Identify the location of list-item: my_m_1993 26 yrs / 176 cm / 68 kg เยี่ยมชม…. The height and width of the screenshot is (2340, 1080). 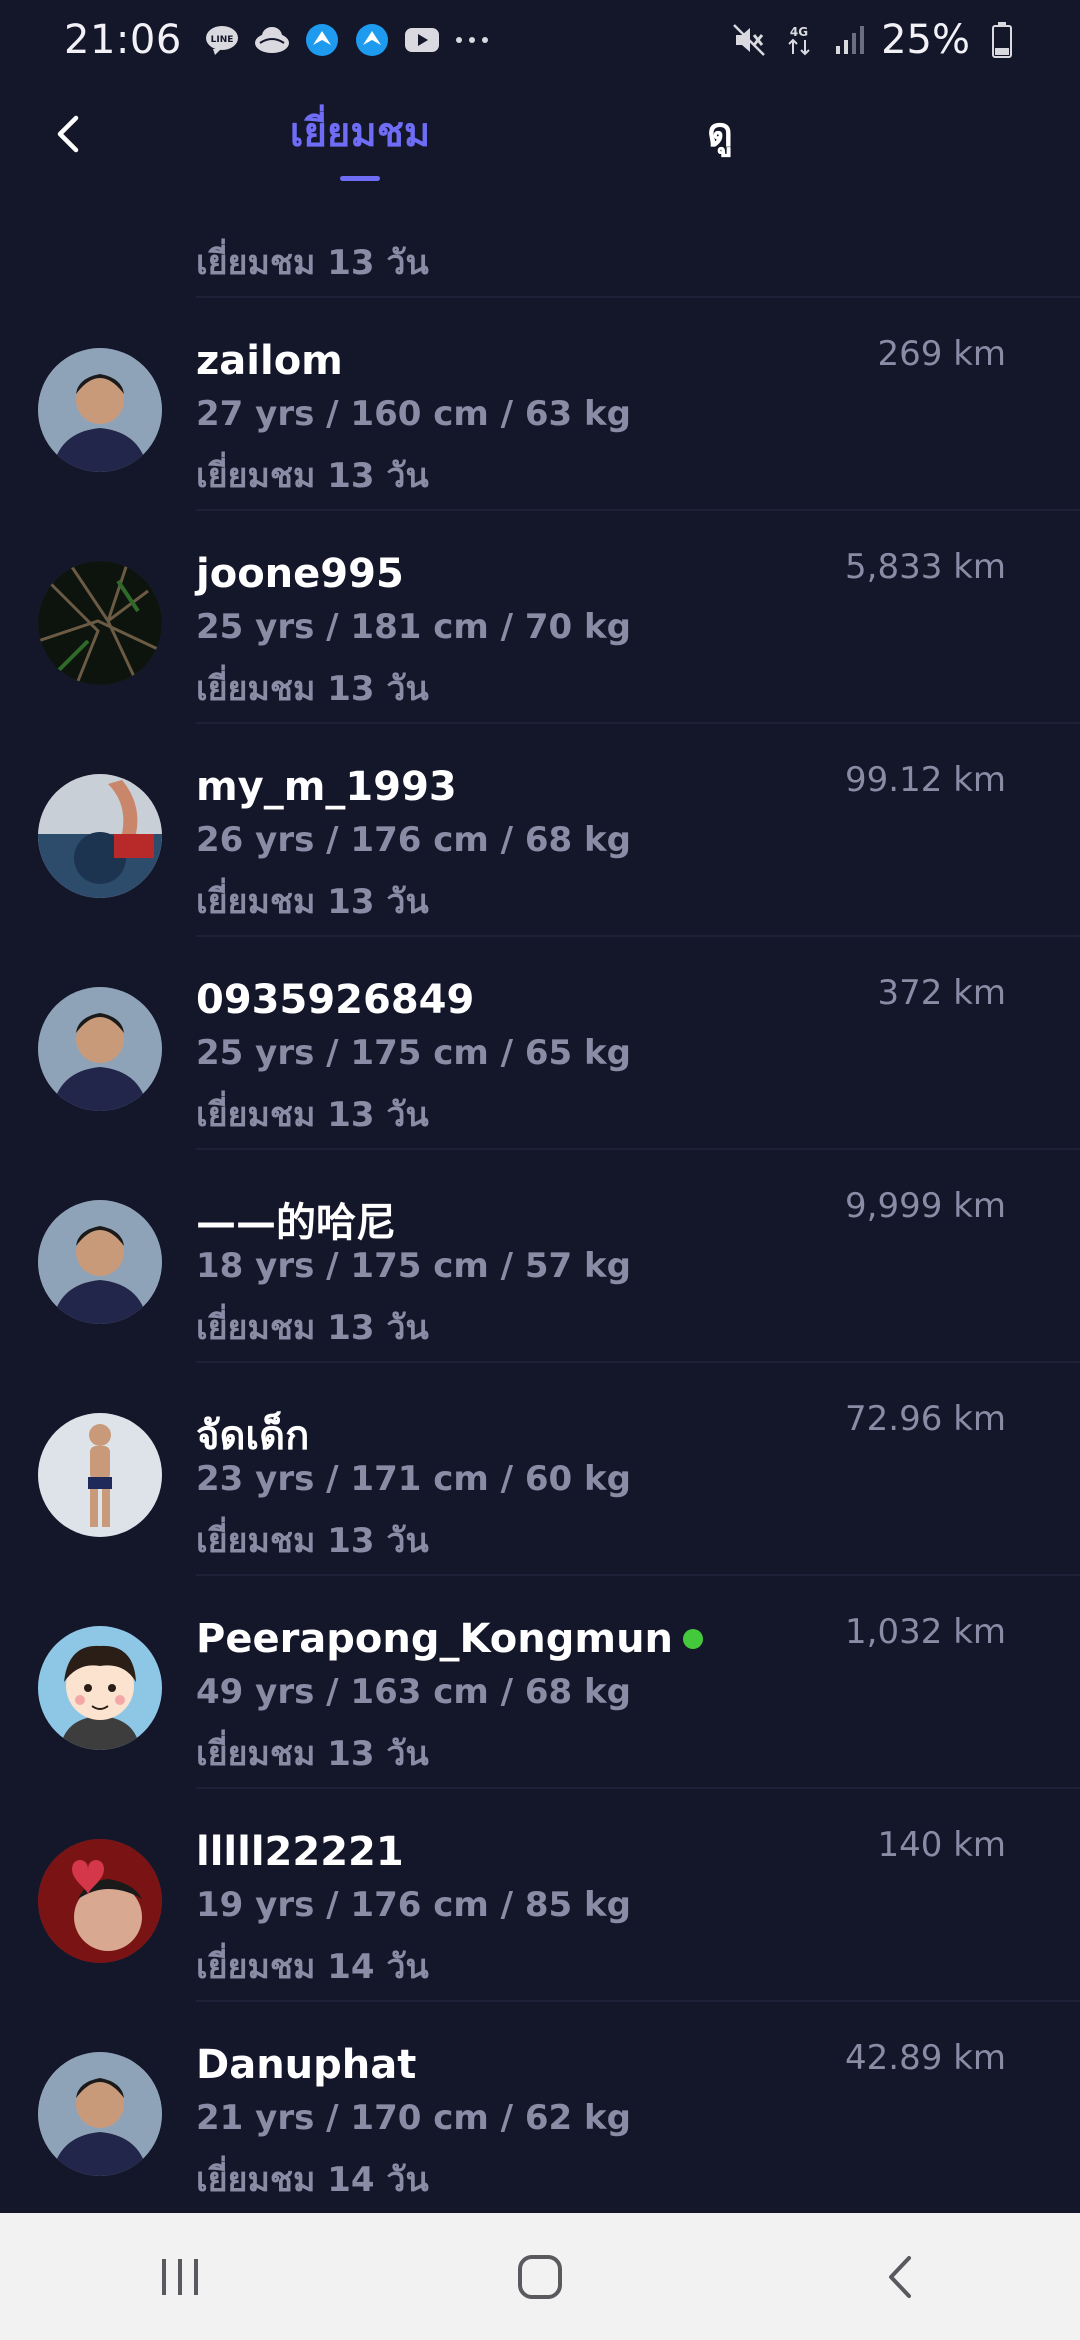
(540, 830).